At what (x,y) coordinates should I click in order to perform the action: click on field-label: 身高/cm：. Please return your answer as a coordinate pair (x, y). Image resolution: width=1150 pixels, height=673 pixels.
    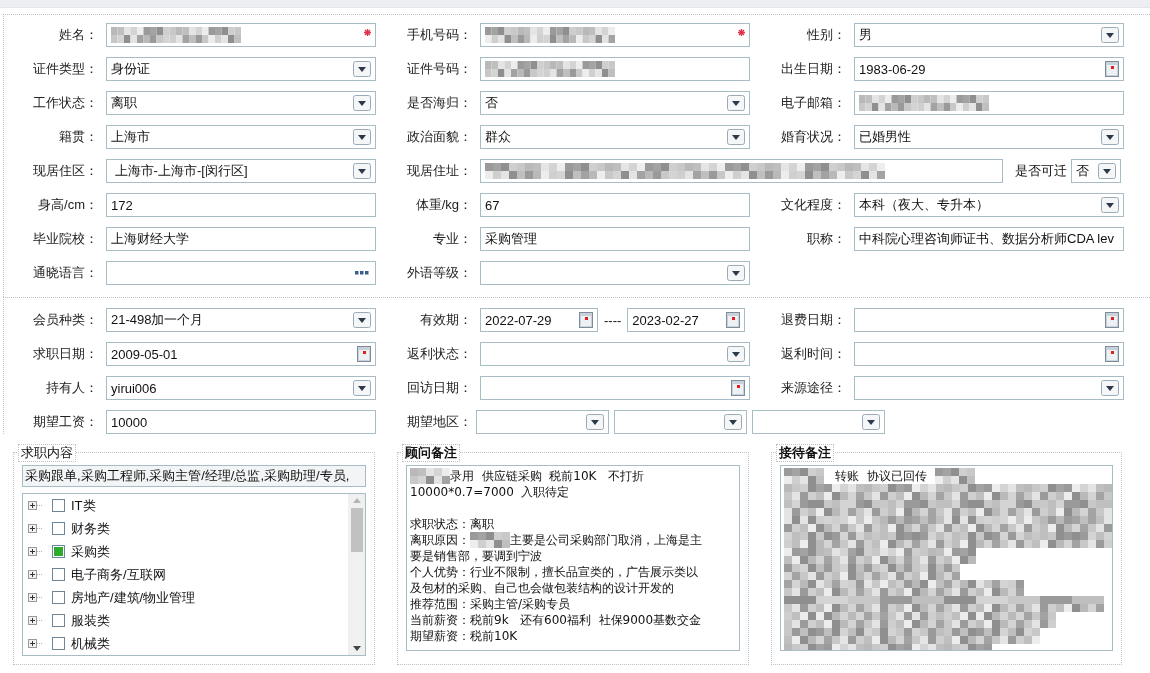
    Looking at the image, I should click on (68, 205).